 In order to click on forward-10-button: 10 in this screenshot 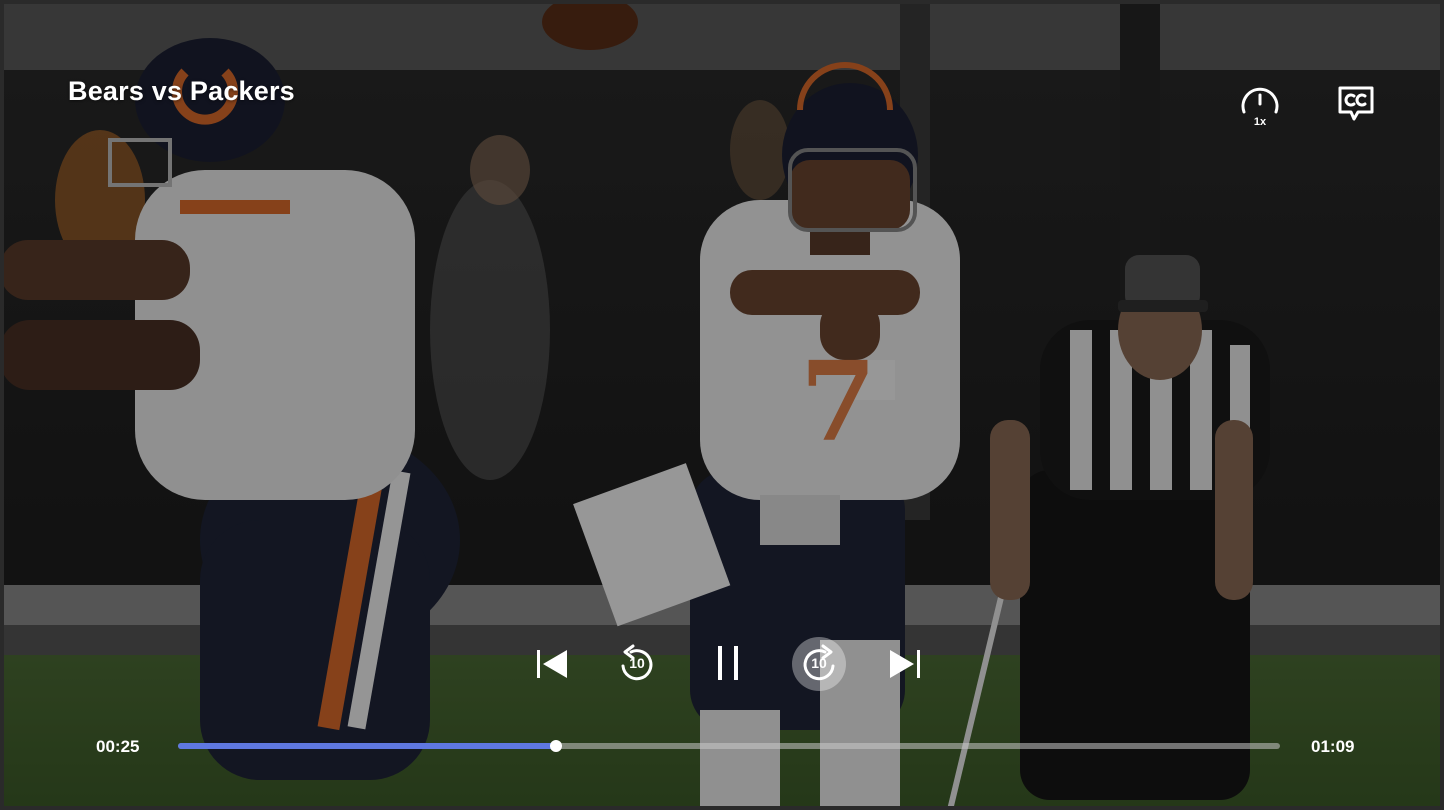, I will do `click(819, 664)`.